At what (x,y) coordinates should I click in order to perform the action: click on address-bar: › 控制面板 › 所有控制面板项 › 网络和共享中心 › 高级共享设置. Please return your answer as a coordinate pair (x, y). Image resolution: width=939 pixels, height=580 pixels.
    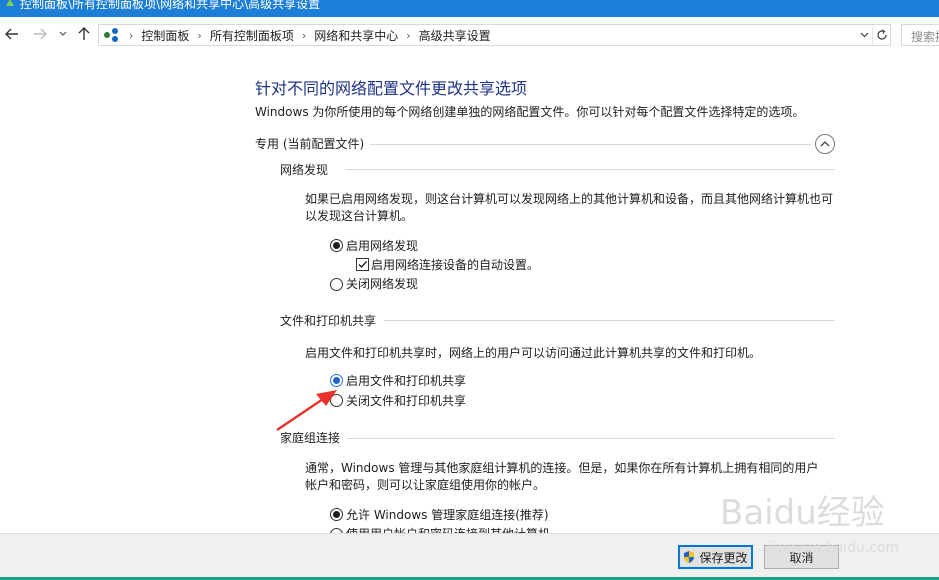
    Looking at the image, I should click on (494, 35).